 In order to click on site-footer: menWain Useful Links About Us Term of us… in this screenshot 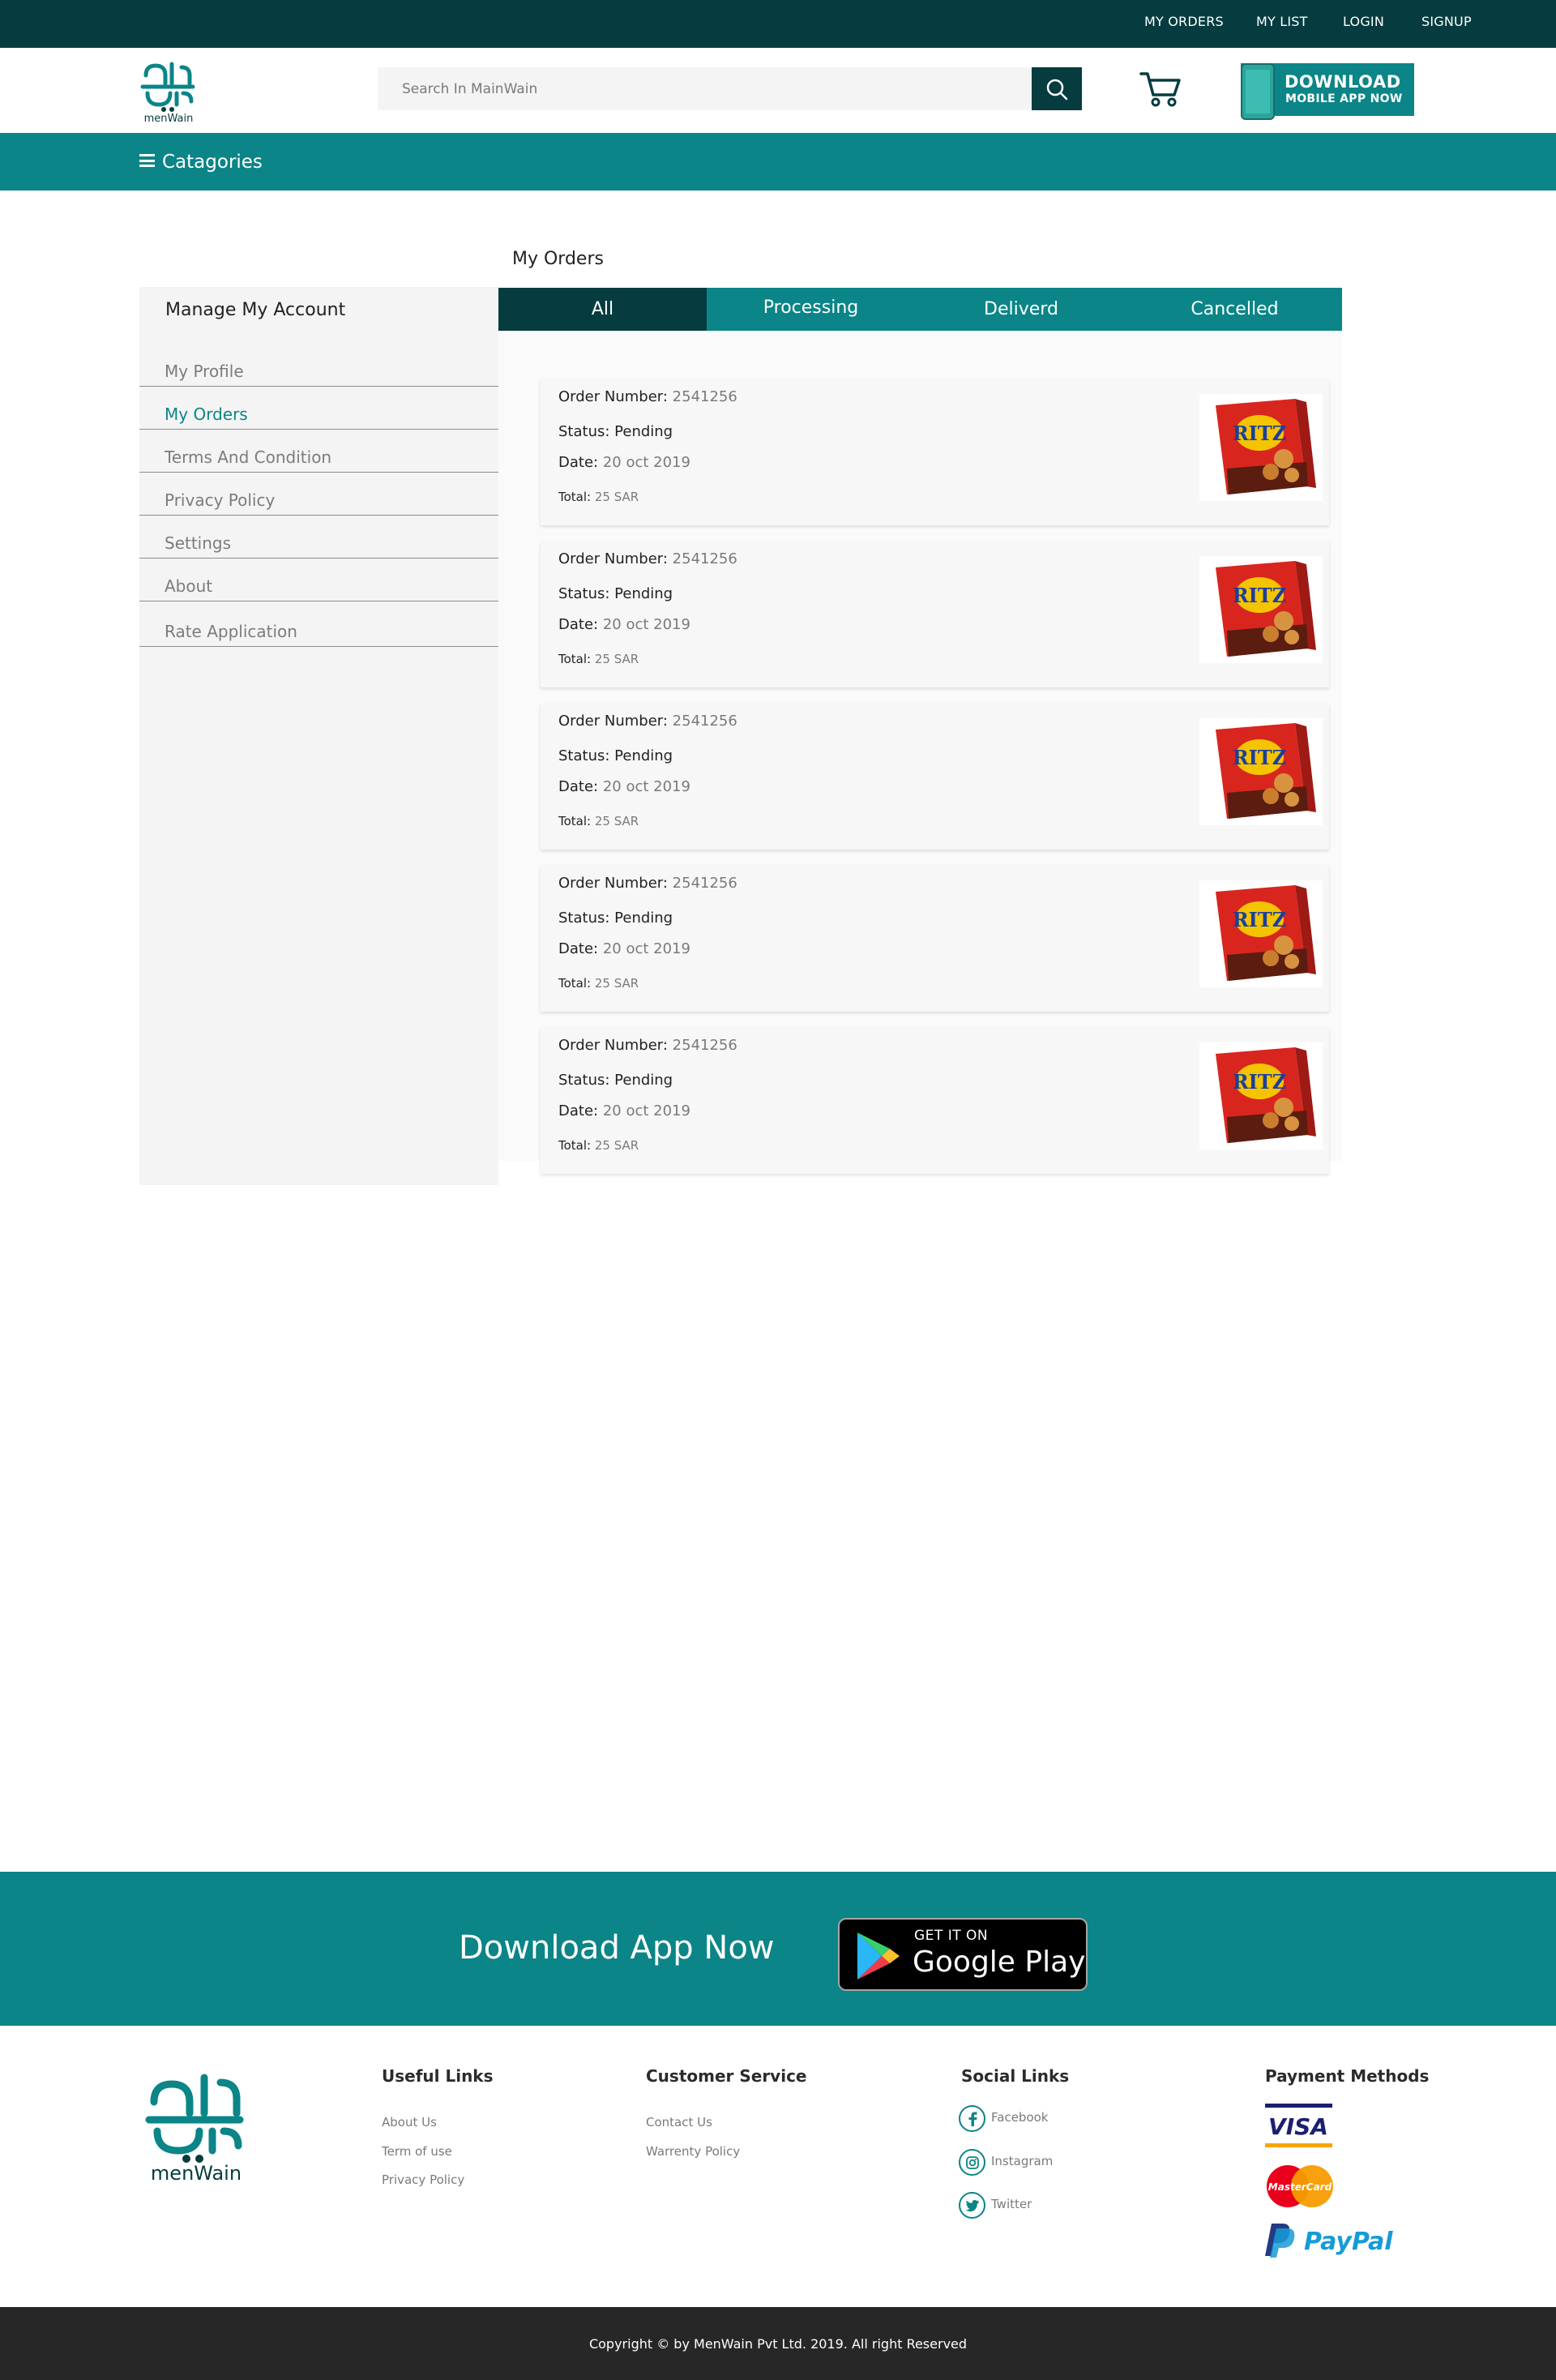, I will do `click(778, 2167)`.